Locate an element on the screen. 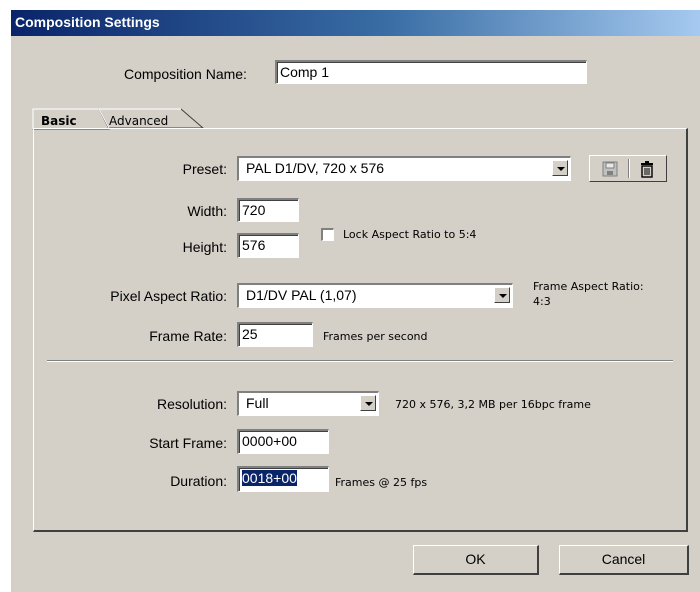 This screenshot has width=700, height=592. save-preset-icon is located at coordinates (610, 169).